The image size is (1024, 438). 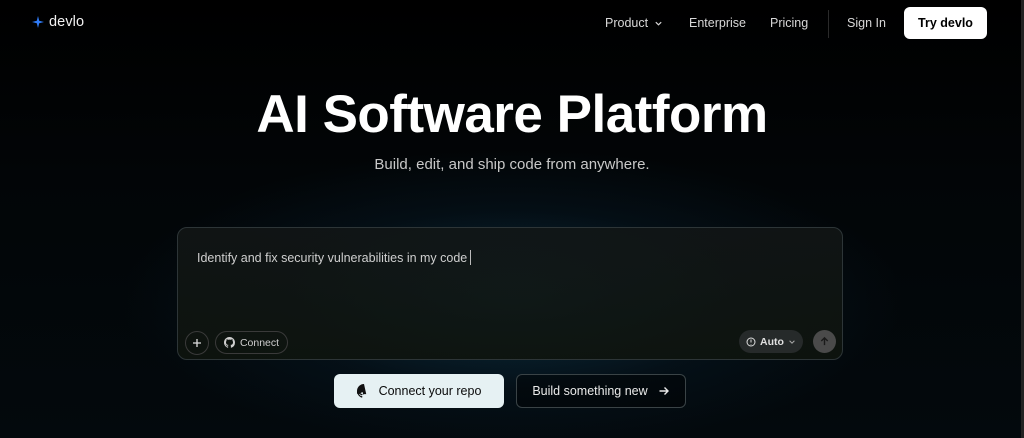 What do you see at coordinates (471, 257) in the screenshot?
I see `text-caret` at bounding box center [471, 257].